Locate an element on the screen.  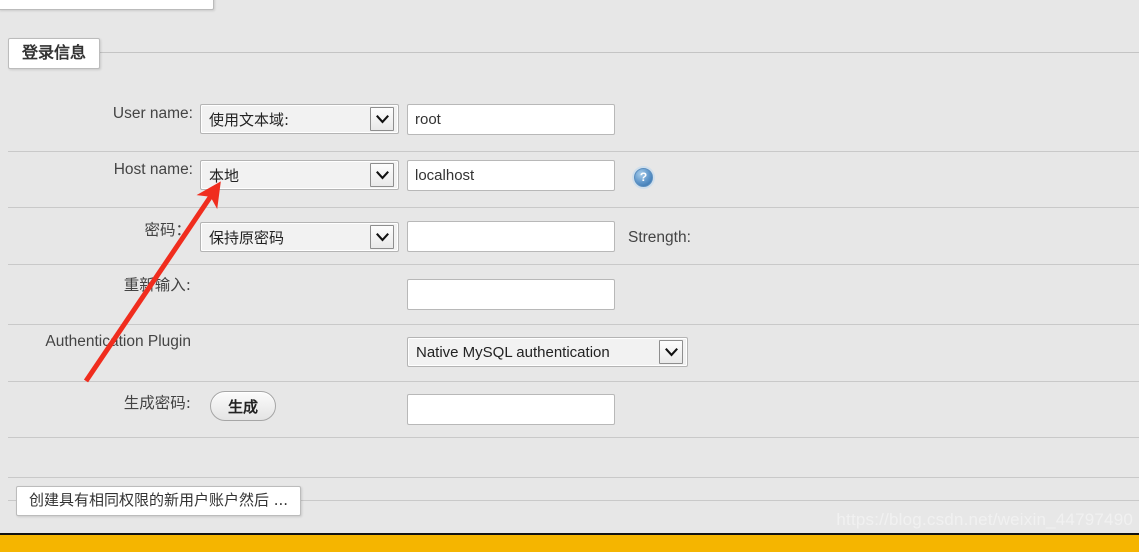
generate-password-label: 生成密码: is located at coordinates (157, 403).